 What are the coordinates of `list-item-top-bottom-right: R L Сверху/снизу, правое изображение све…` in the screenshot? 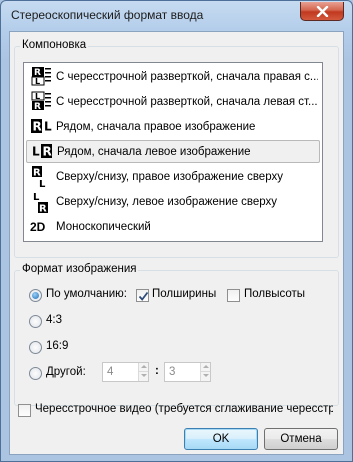 It's located at (173, 177).